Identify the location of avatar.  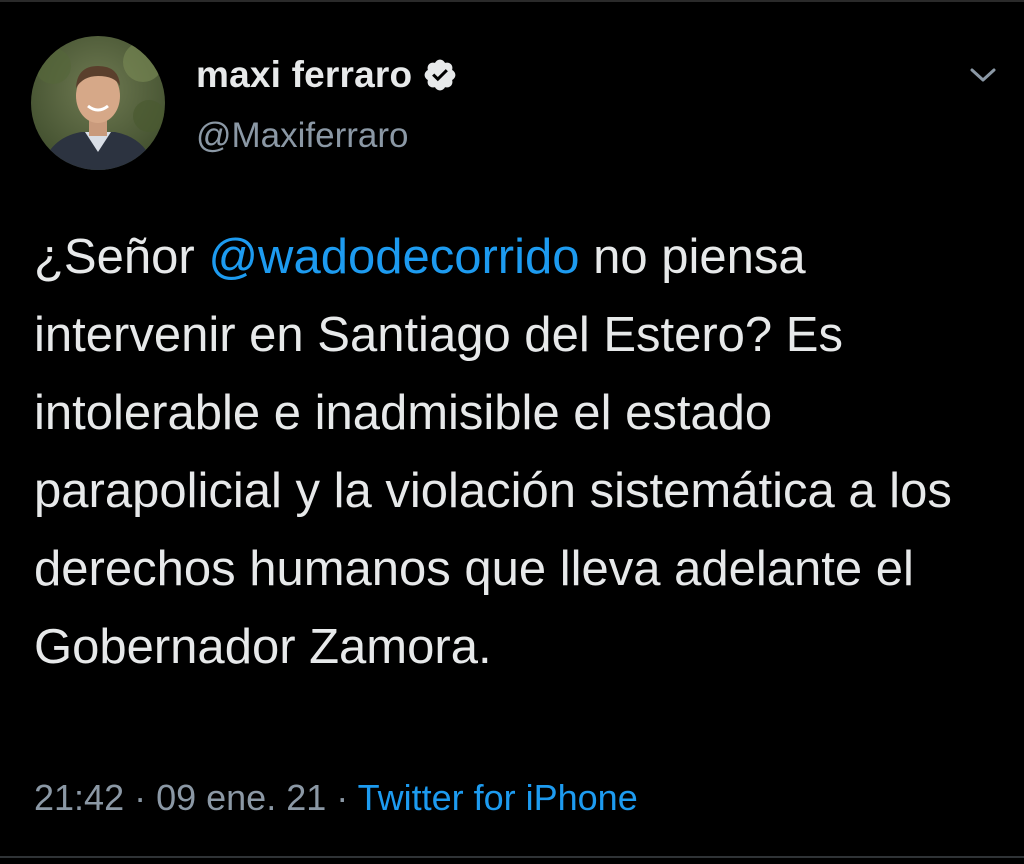
(98, 103).